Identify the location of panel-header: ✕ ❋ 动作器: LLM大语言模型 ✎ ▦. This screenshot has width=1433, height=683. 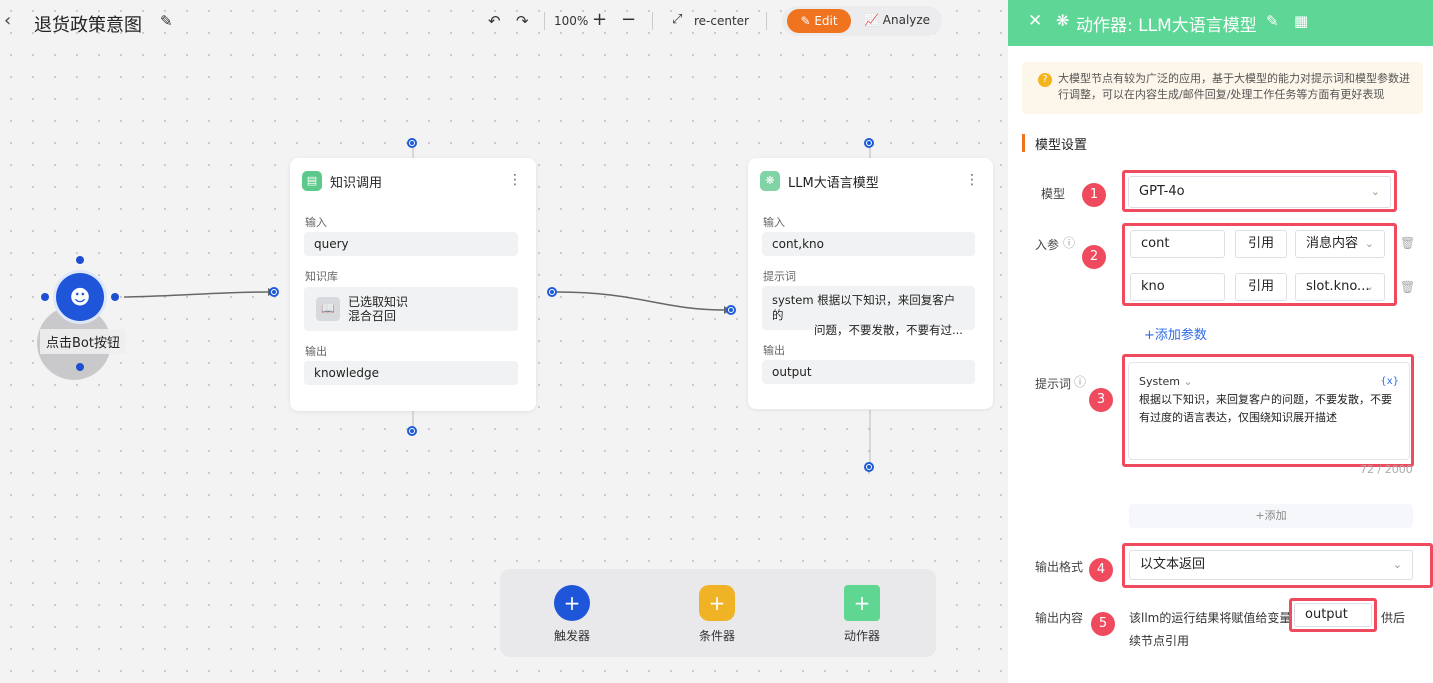
(1220, 23).